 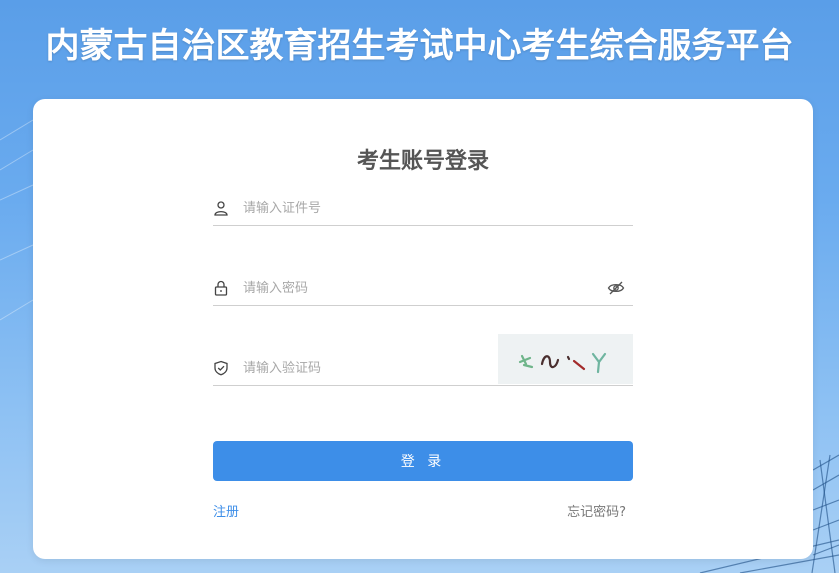 I want to click on site-title: 内蒙古自治区教育招生考试中心考生综合服务平台, so click(x=419, y=46).